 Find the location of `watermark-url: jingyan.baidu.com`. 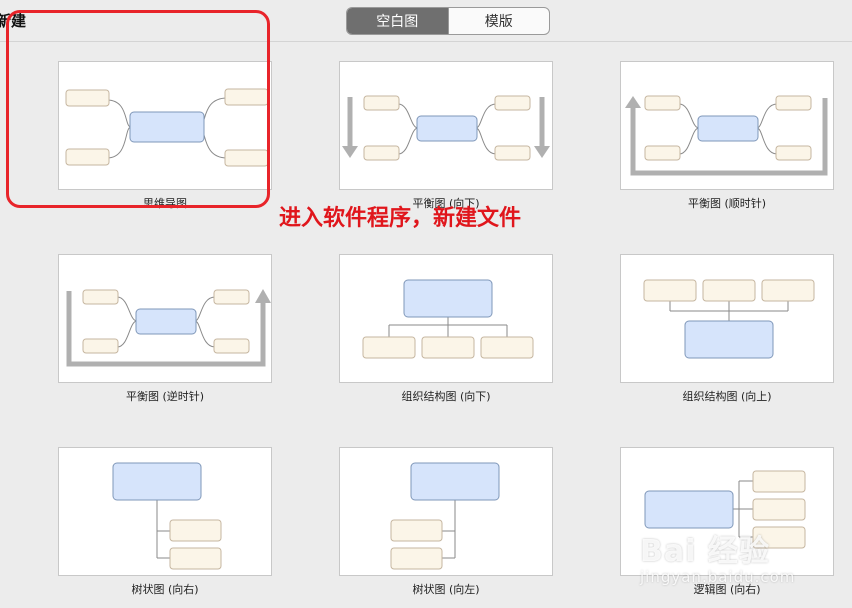

watermark-url: jingyan.baidu.com is located at coordinates (718, 577).